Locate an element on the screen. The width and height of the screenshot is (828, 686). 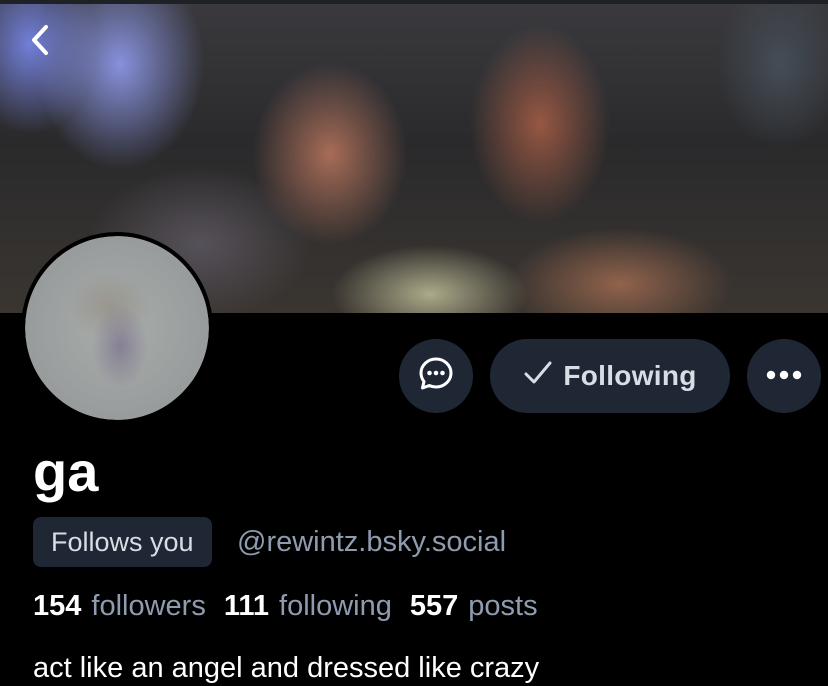
followers-count: 154 is located at coordinates (57, 606).